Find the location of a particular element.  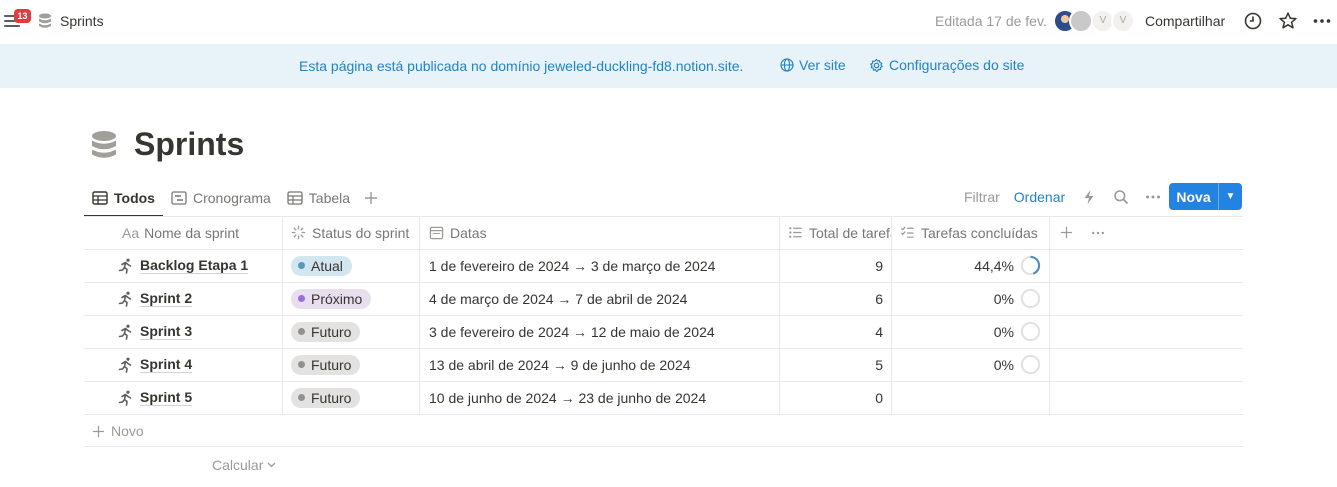

chevron-down-icon: ▼ is located at coordinates (1230, 196).